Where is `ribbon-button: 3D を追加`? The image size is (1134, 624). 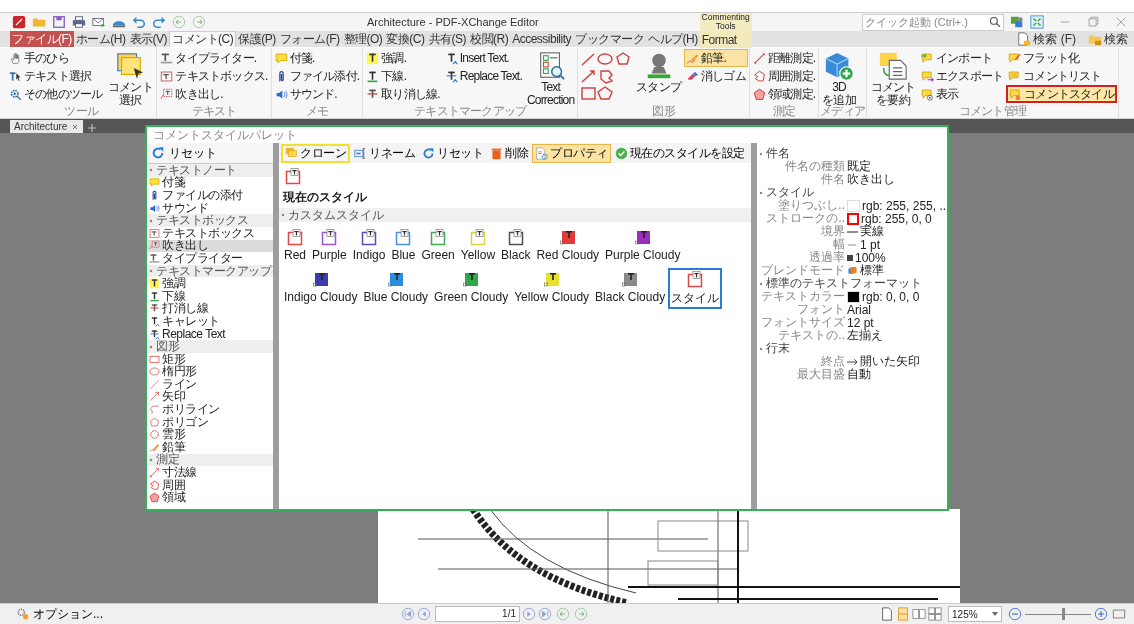
ribbon-button: 3D を追加 is located at coordinates (839, 77).